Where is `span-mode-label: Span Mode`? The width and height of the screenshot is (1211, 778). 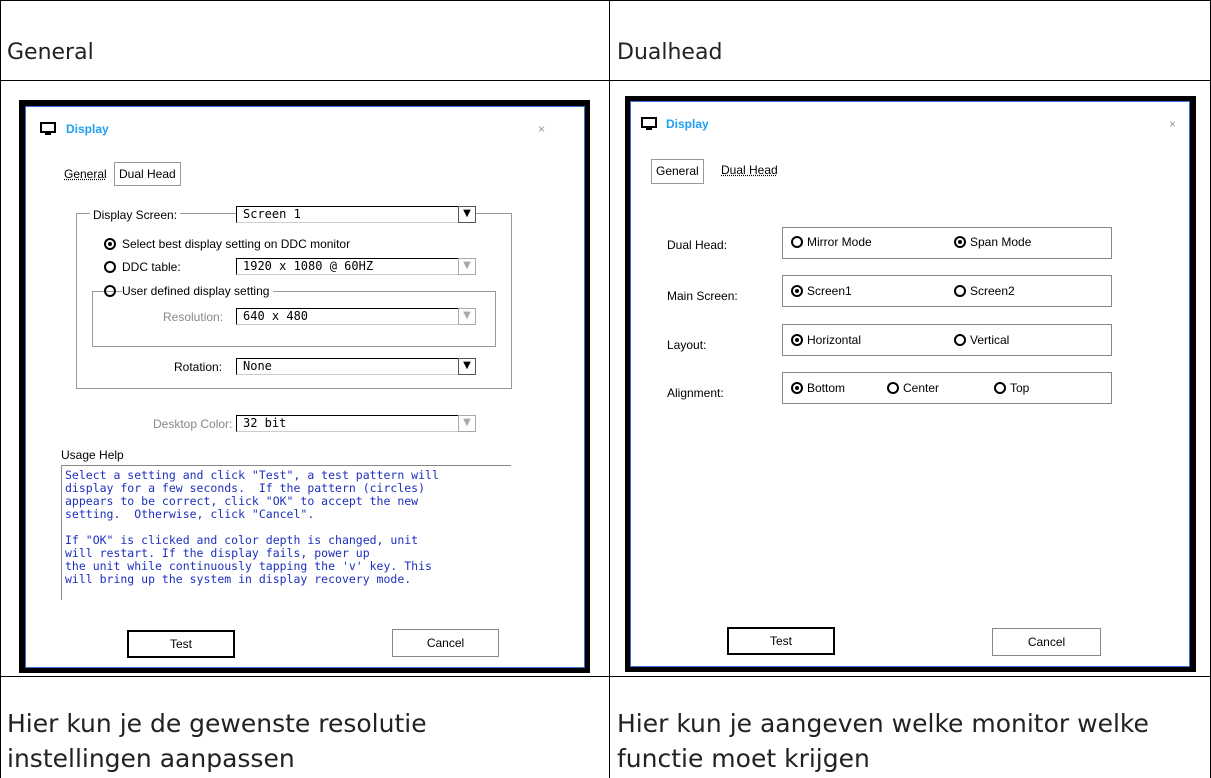 span-mode-label: Span Mode is located at coordinates (1001, 242).